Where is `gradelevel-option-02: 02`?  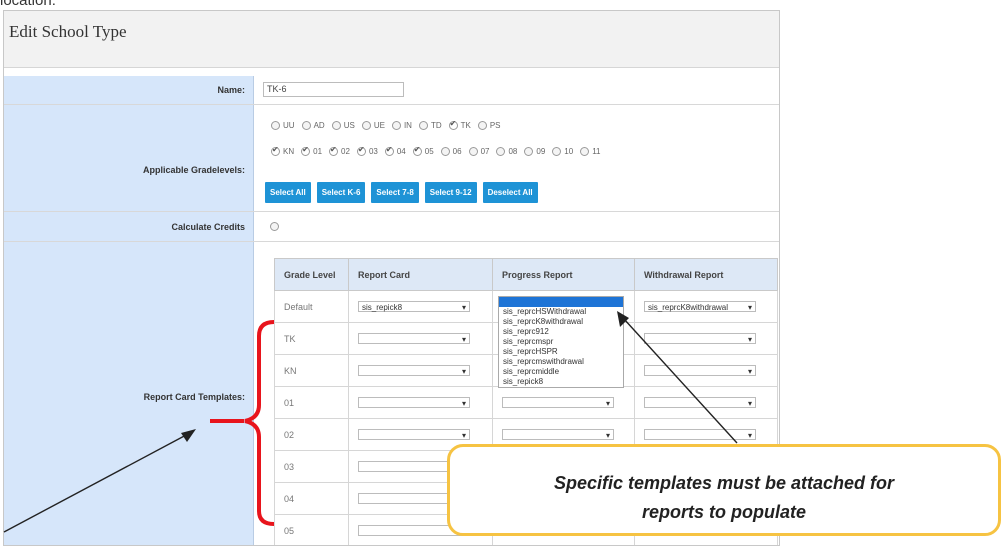
gradelevel-option-02: 02 is located at coordinates (339, 151).